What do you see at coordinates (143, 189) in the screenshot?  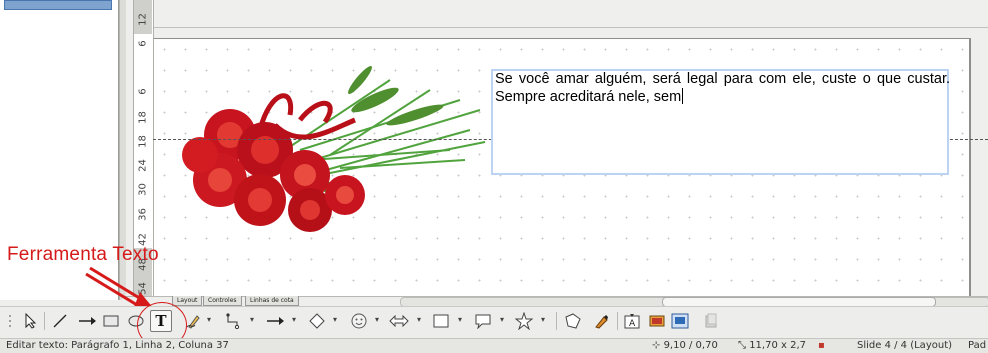 I see `ruler-tick: 30` at bounding box center [143, 189].